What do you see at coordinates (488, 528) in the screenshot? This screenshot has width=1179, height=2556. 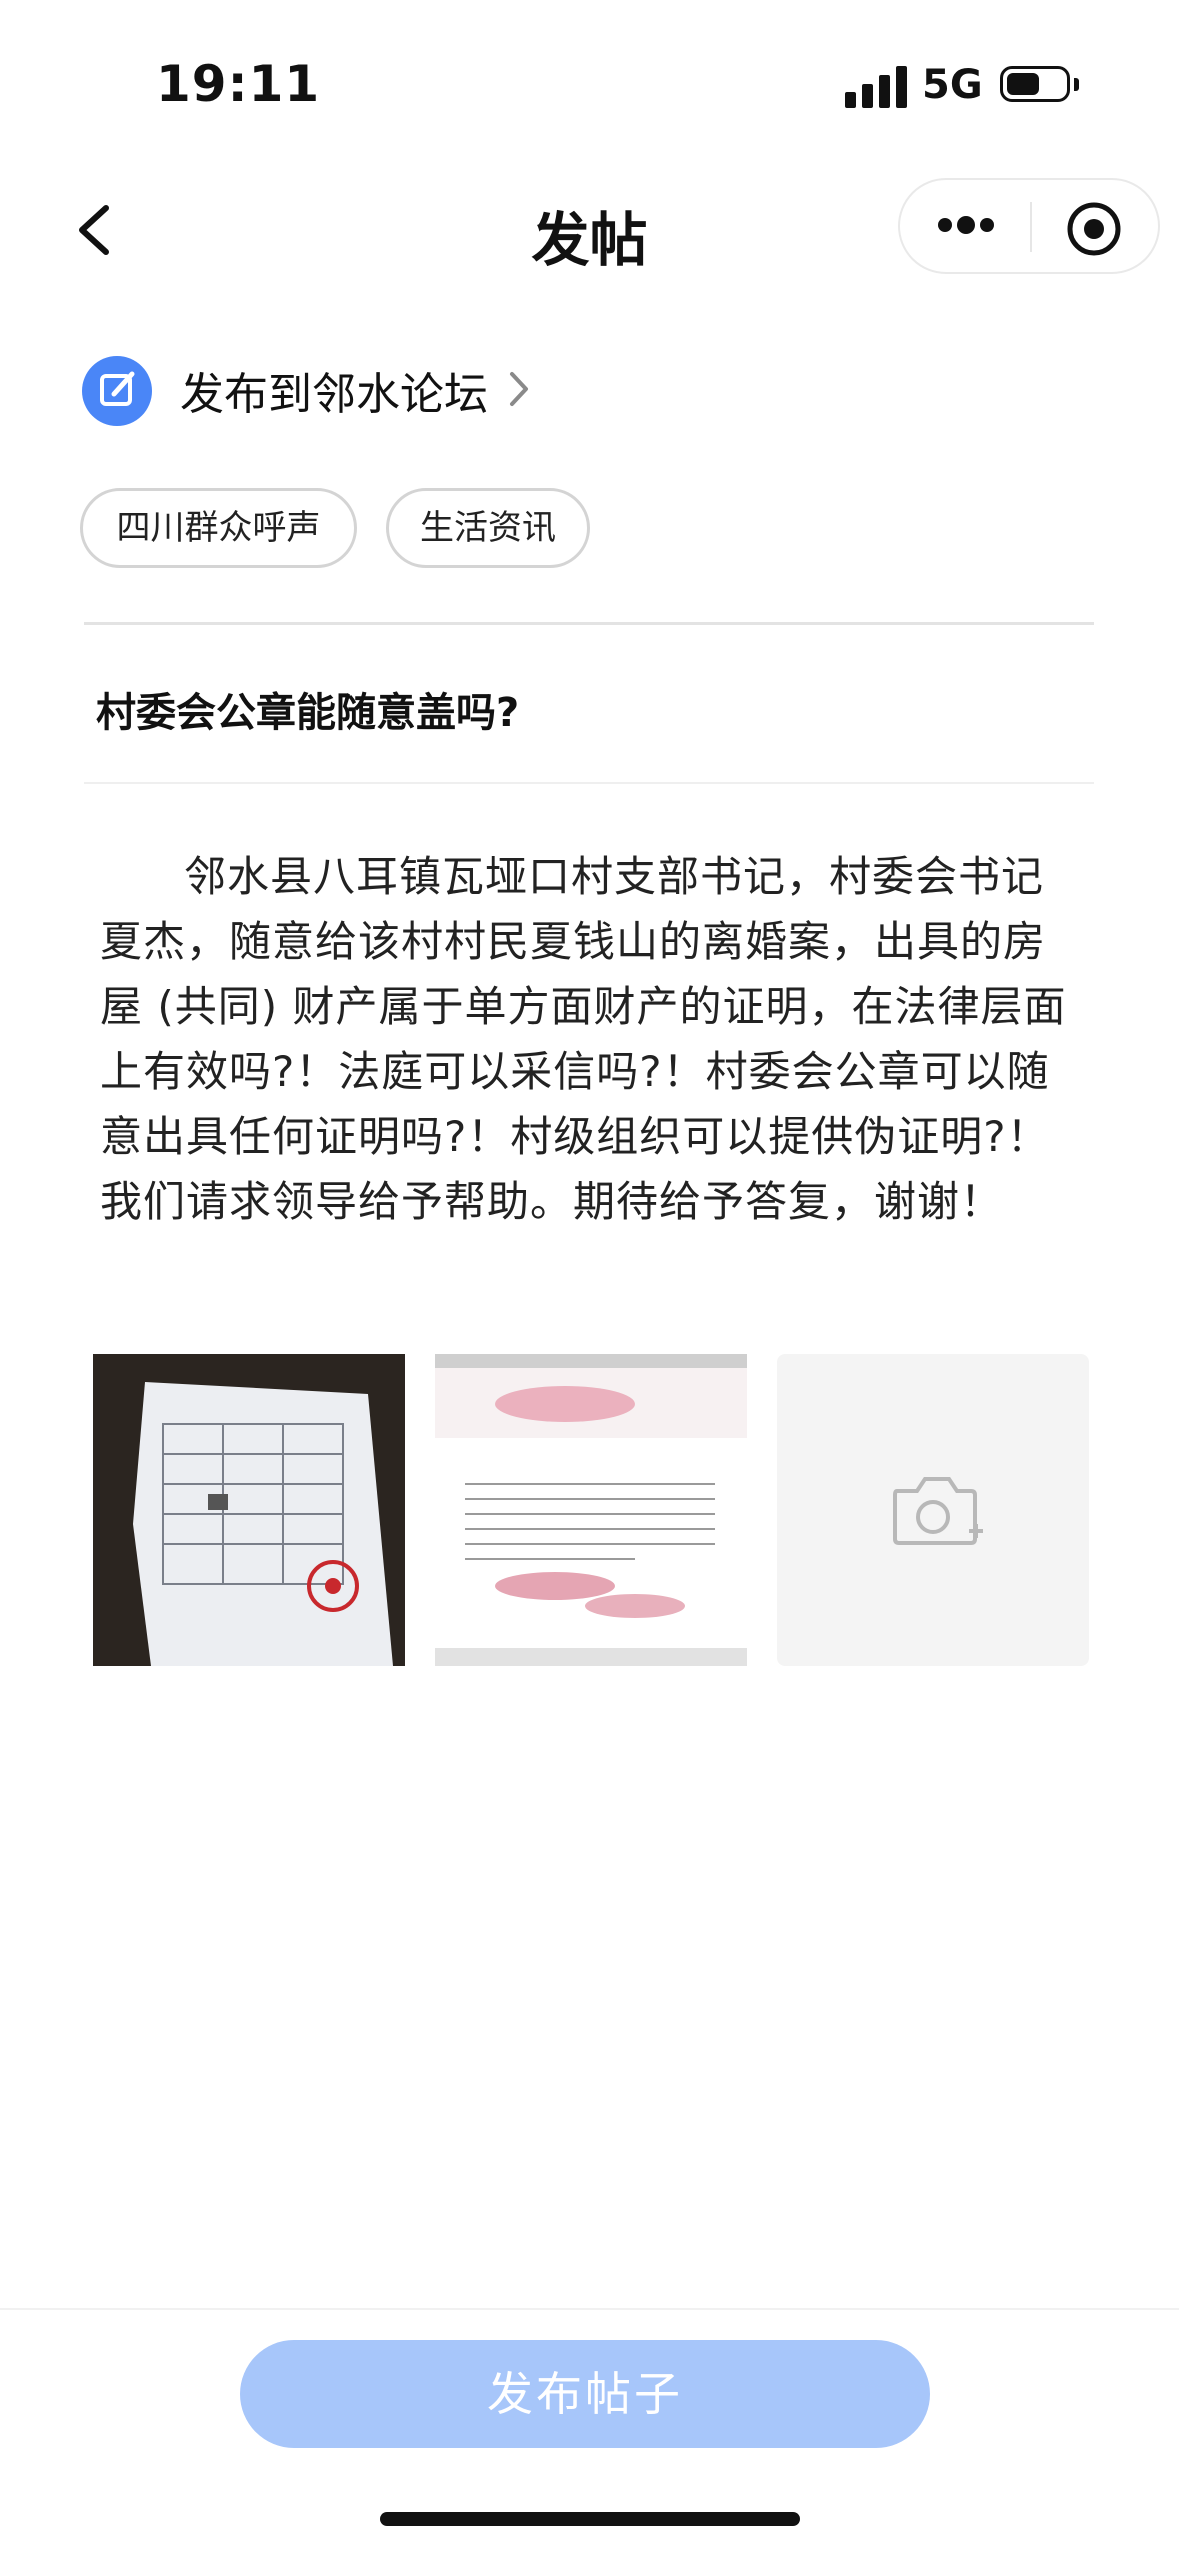 I see `tag-chip: 生活资讯` at bounding box center [488, 528].